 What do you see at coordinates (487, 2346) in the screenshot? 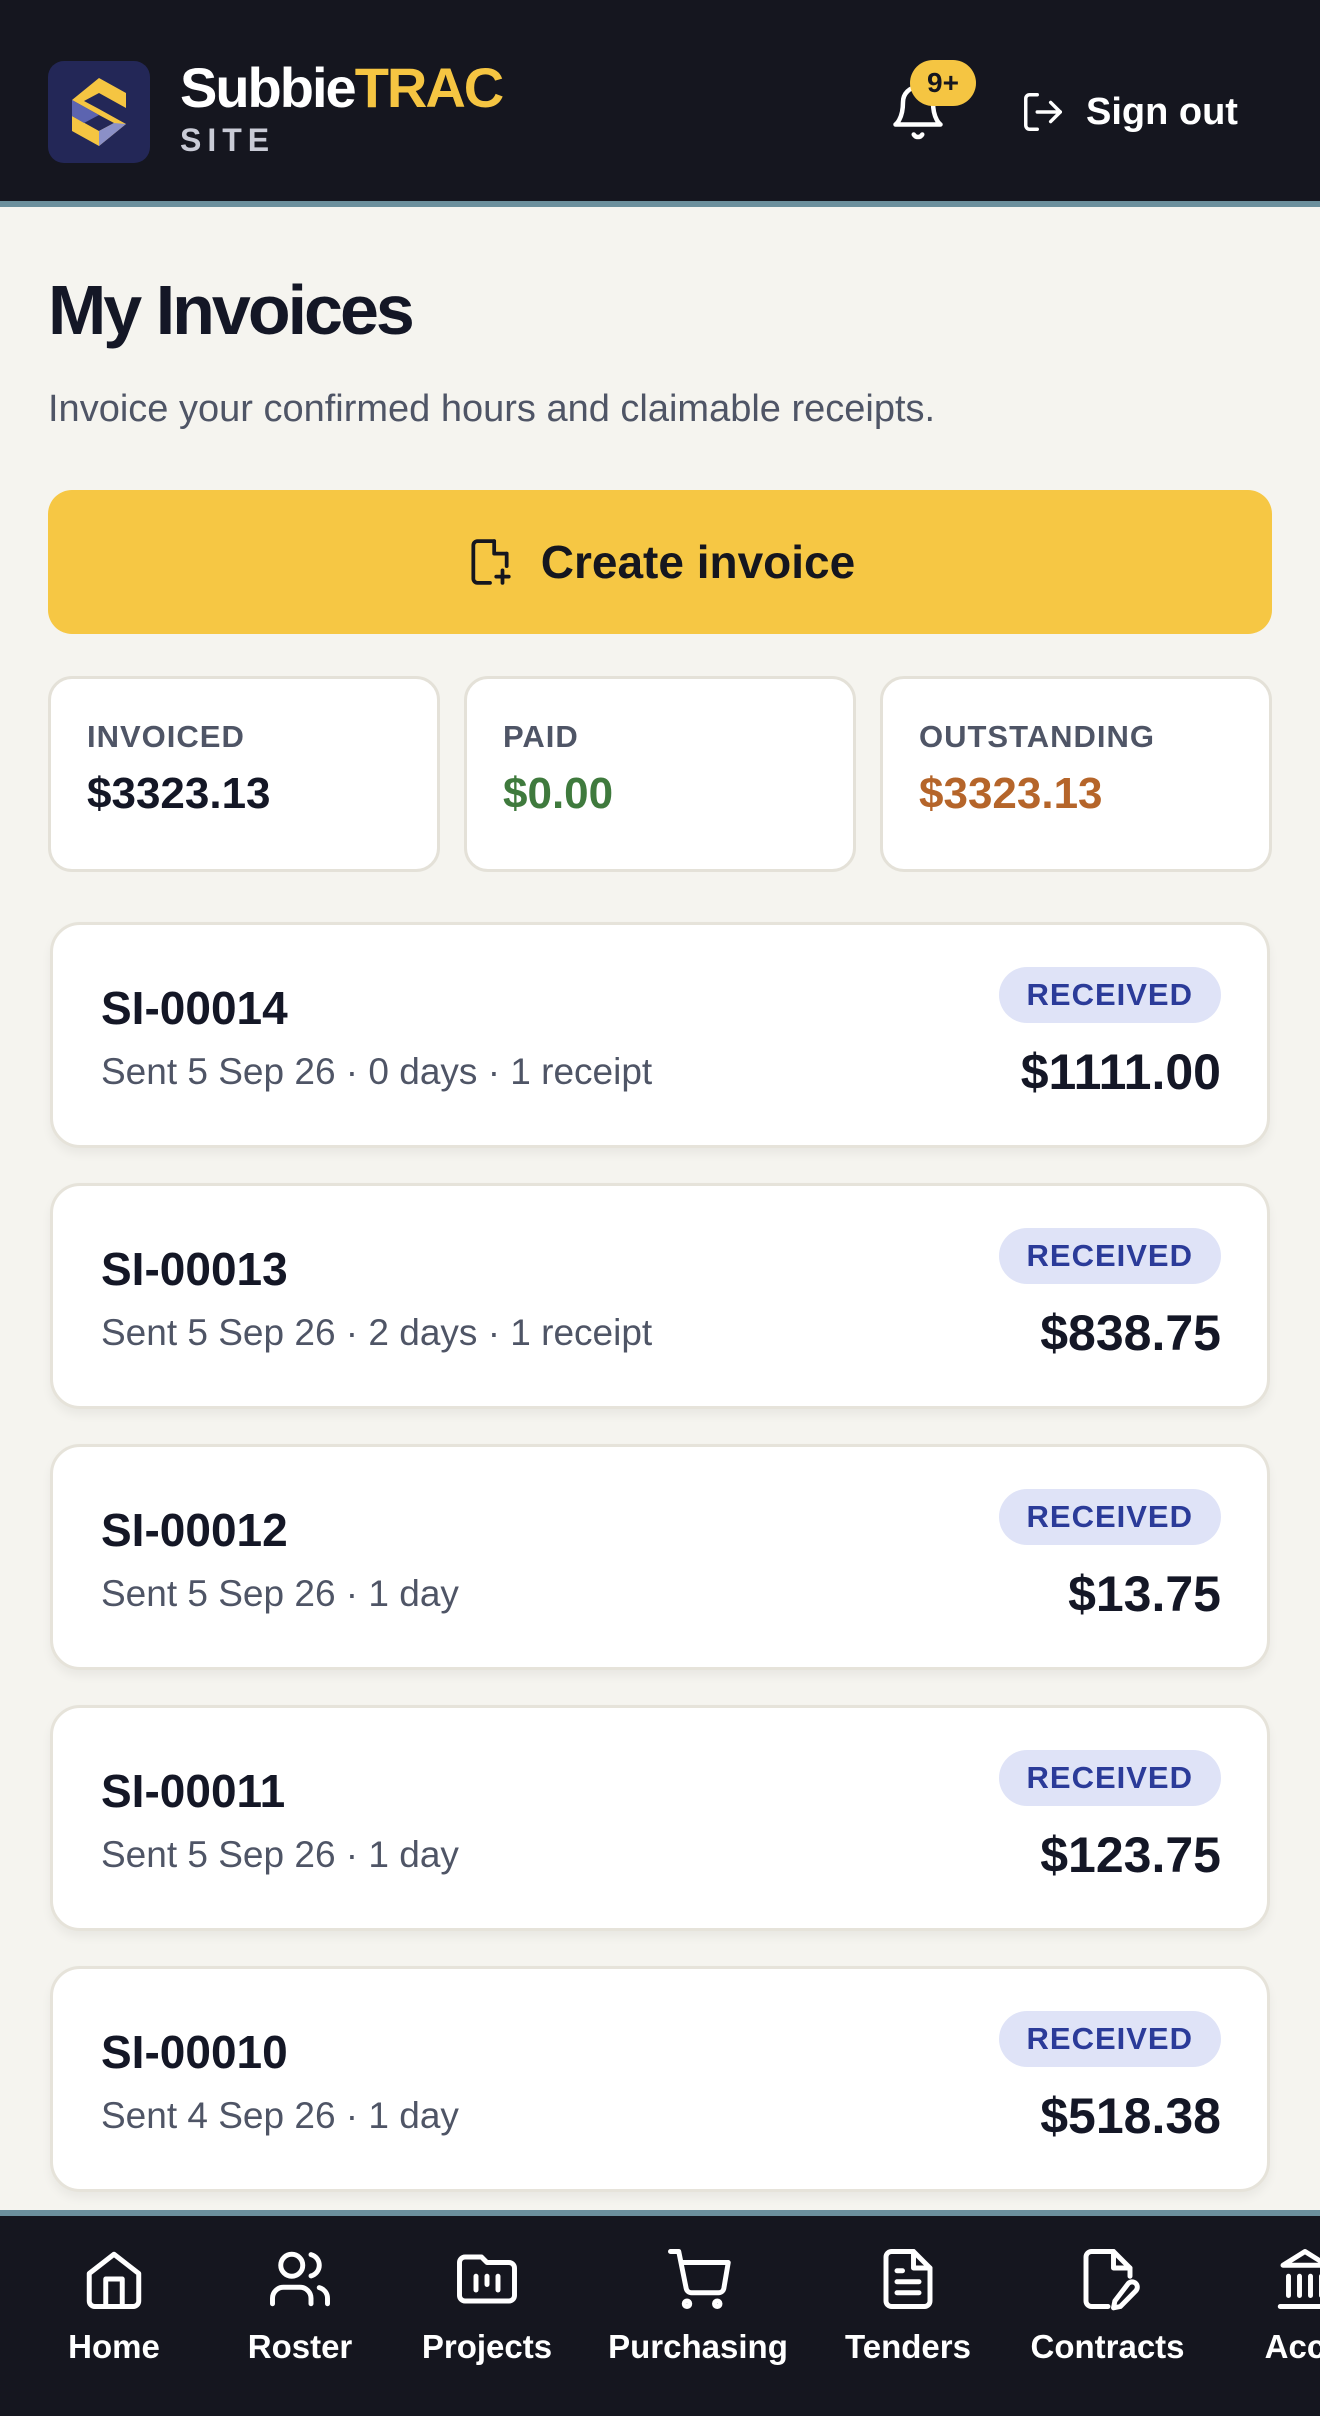
I see `nav-label: Projects` at bounding box center [487, 2346].